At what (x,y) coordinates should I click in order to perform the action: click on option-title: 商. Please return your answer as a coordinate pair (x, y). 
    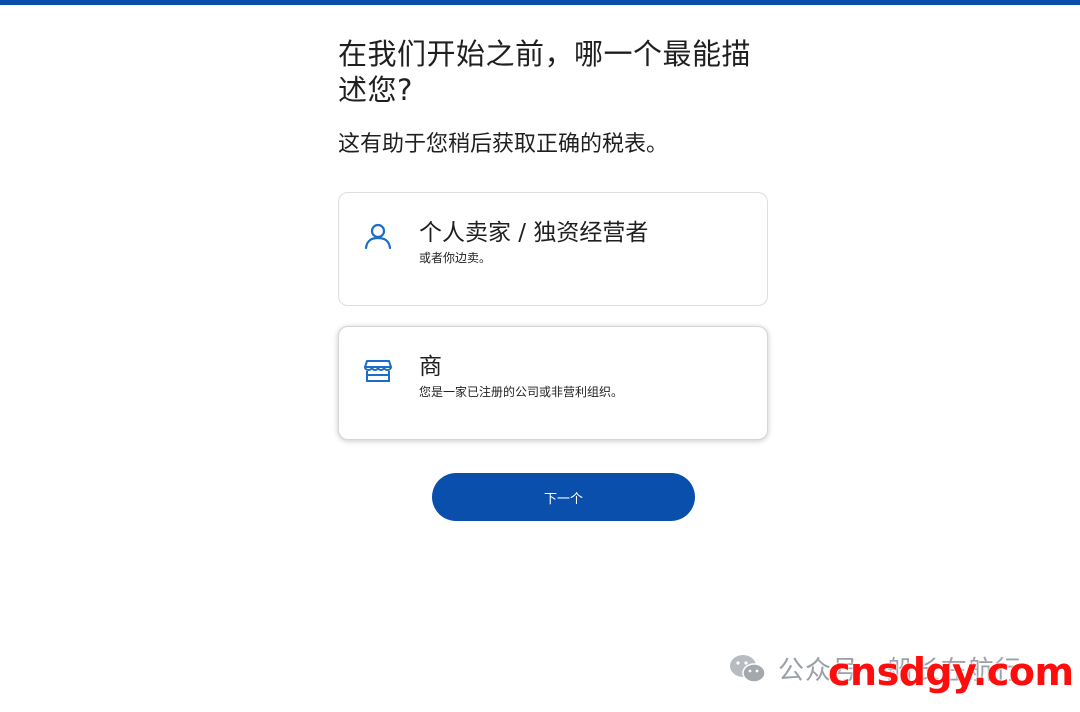
    Looking at the image, I should click on (430, 367).